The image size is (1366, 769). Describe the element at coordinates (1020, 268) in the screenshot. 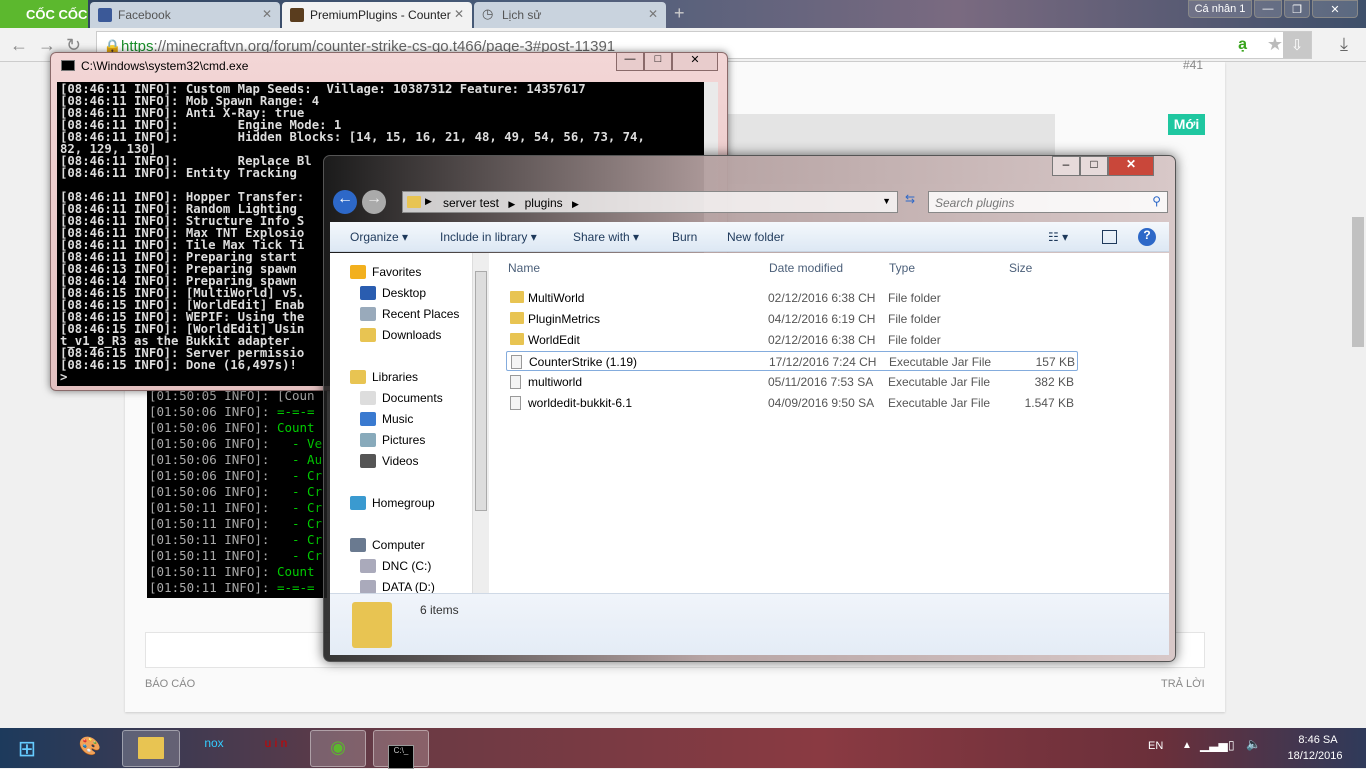

I see `column-size: Size` at that location.